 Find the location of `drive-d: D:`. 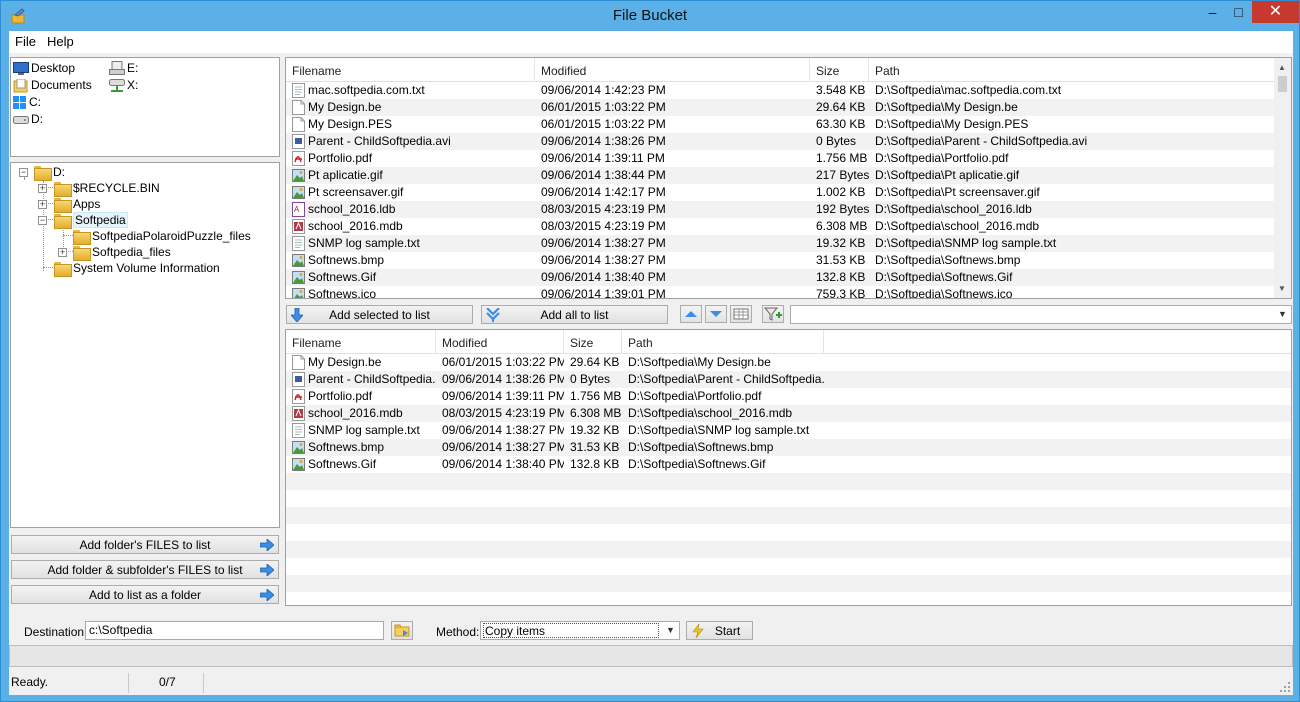

drive-d: D: is located at coordinates (28, 119).